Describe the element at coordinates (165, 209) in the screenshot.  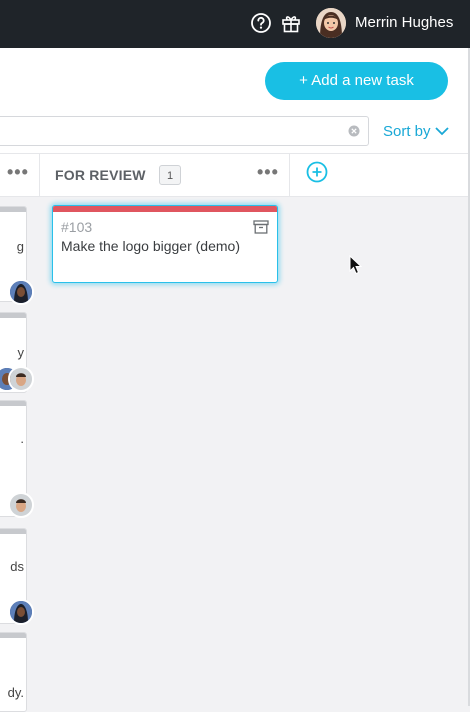
I see `card-color-strip` at that location.